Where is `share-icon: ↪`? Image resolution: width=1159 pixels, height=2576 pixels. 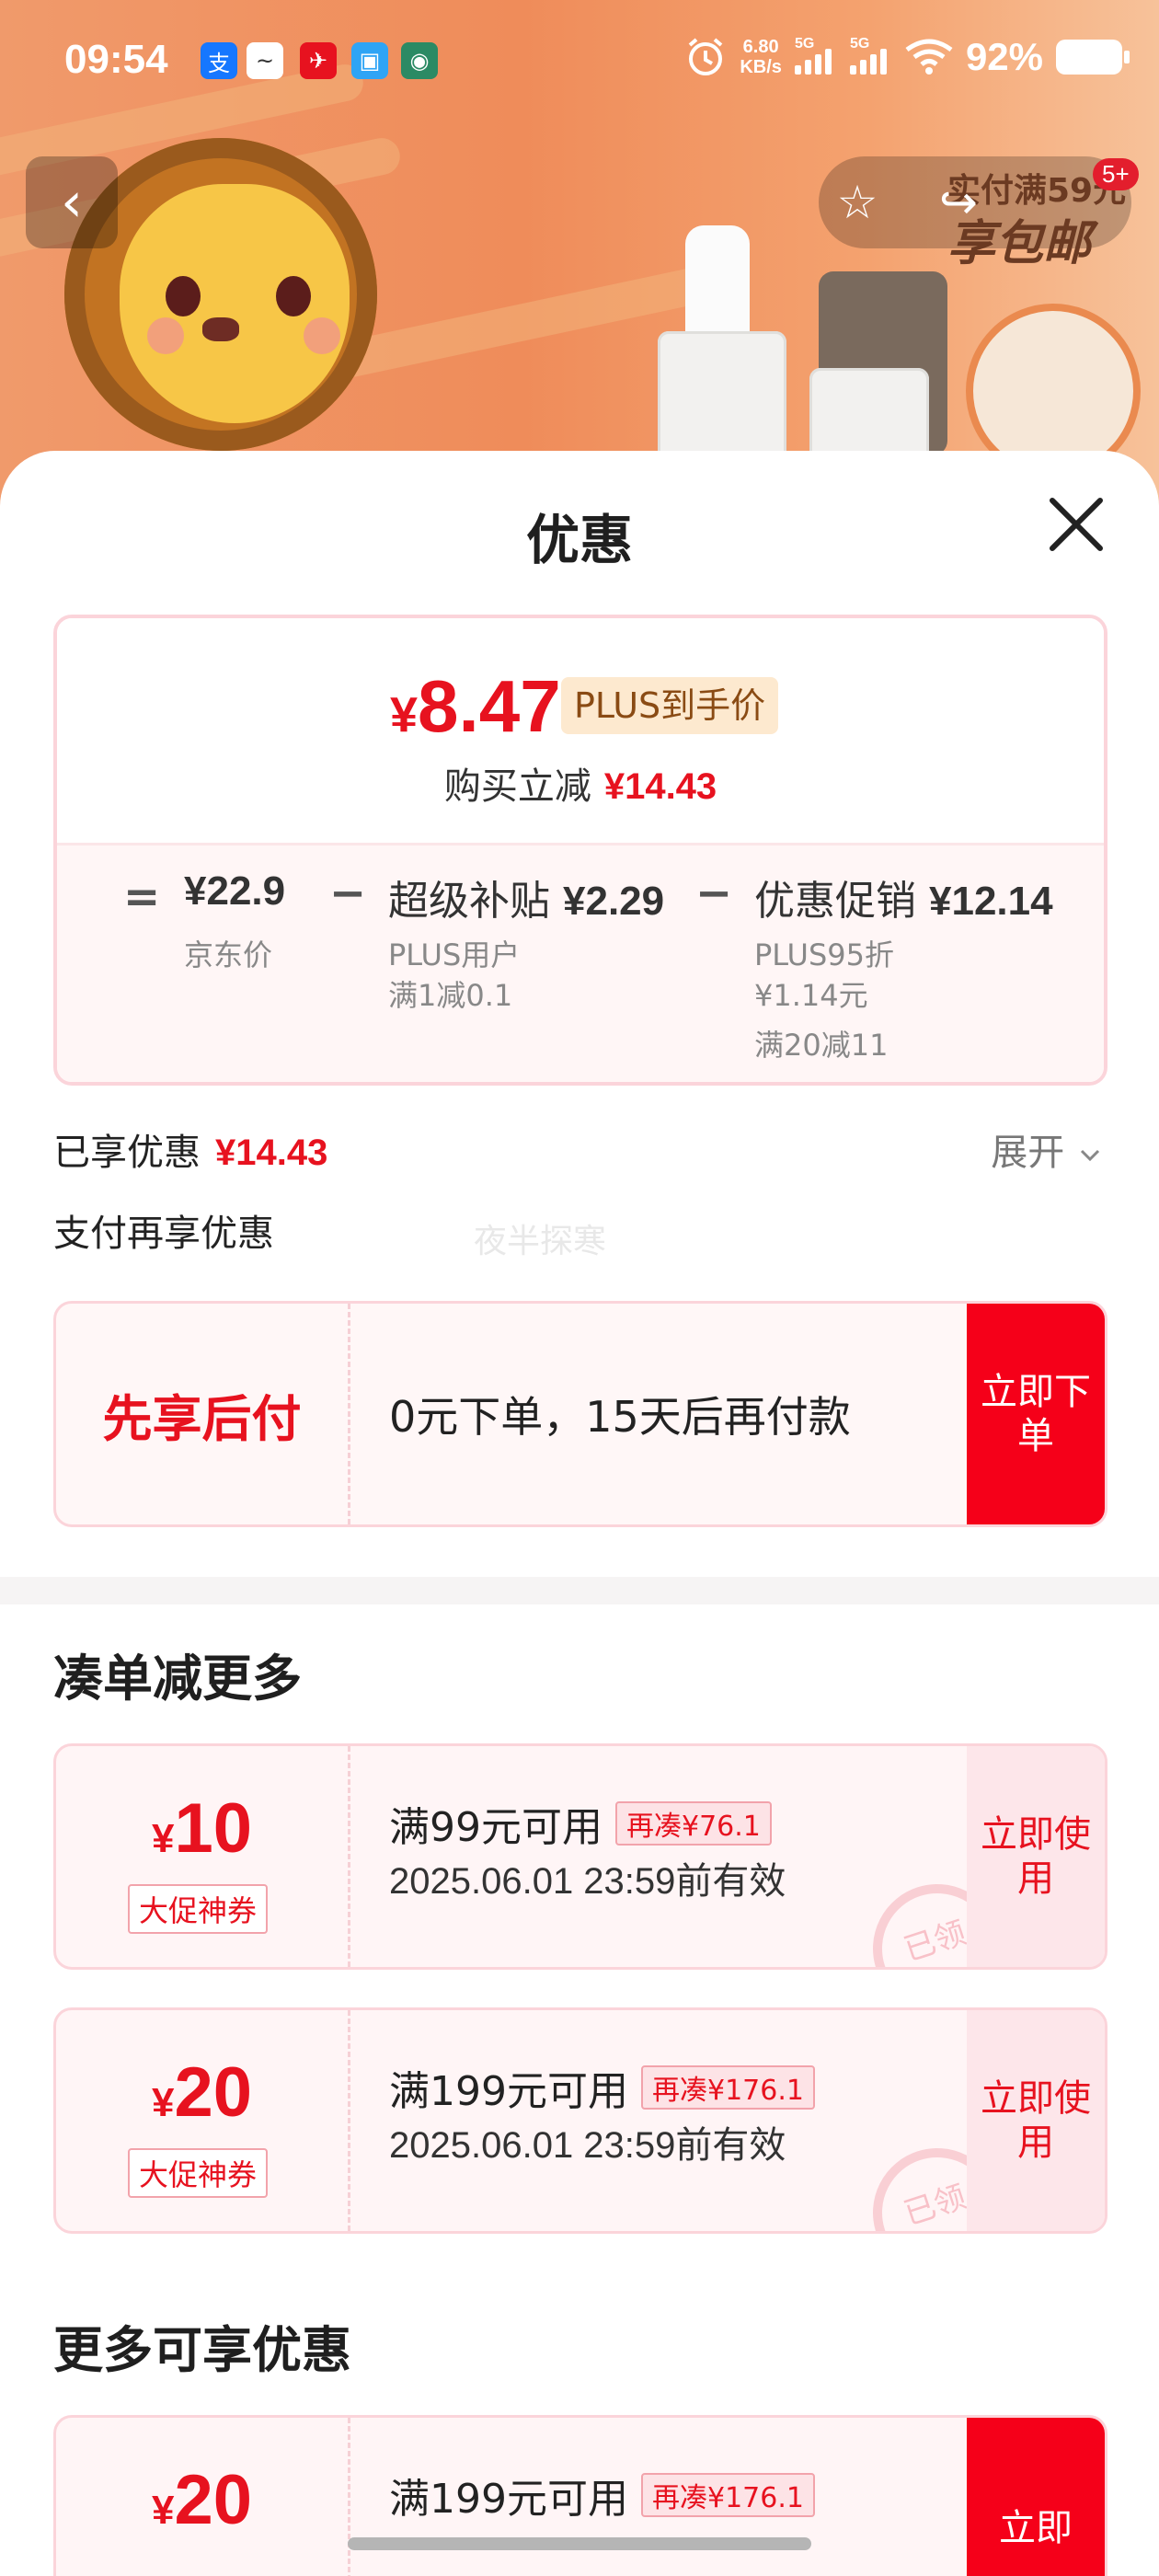
share-icon: ↪ is located at coordinates (958, 202).